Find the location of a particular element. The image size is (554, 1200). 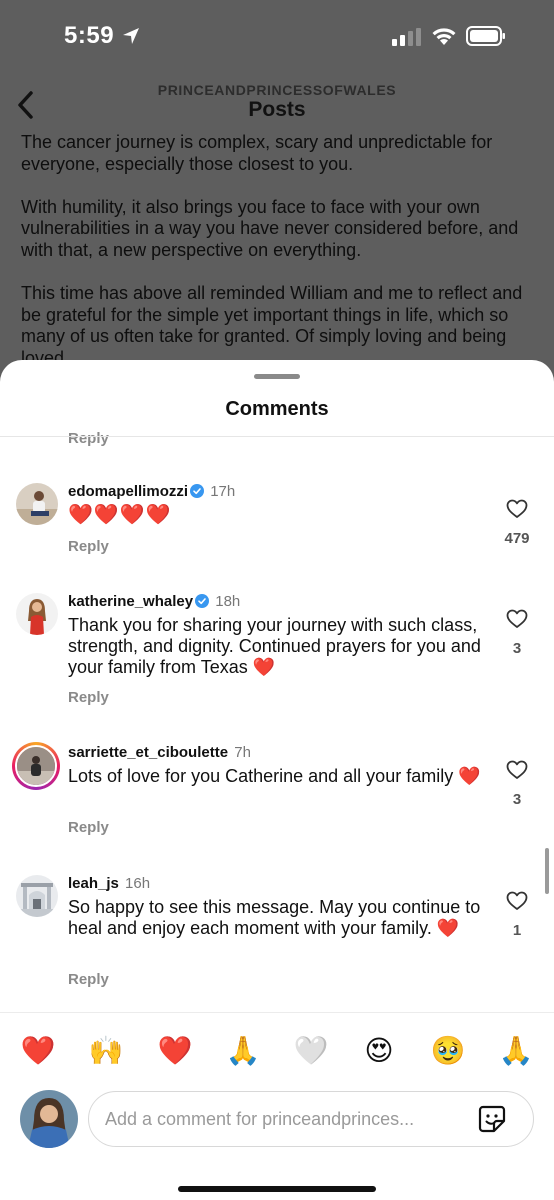

emoji-holding-back-tears: 🥹 is located at coordinates (448, 1051).